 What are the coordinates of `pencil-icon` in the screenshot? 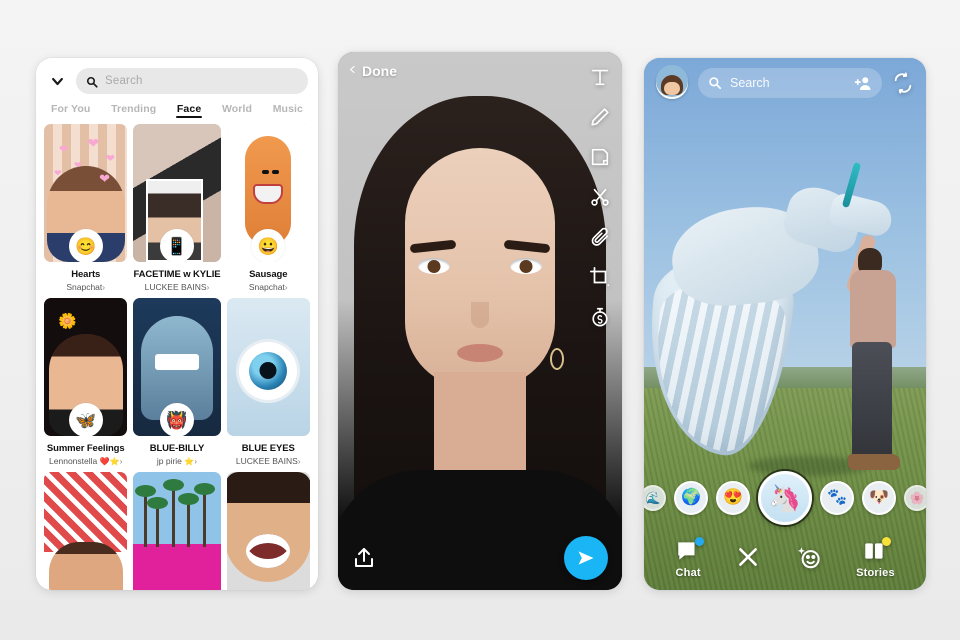 It's located at (600, 117).